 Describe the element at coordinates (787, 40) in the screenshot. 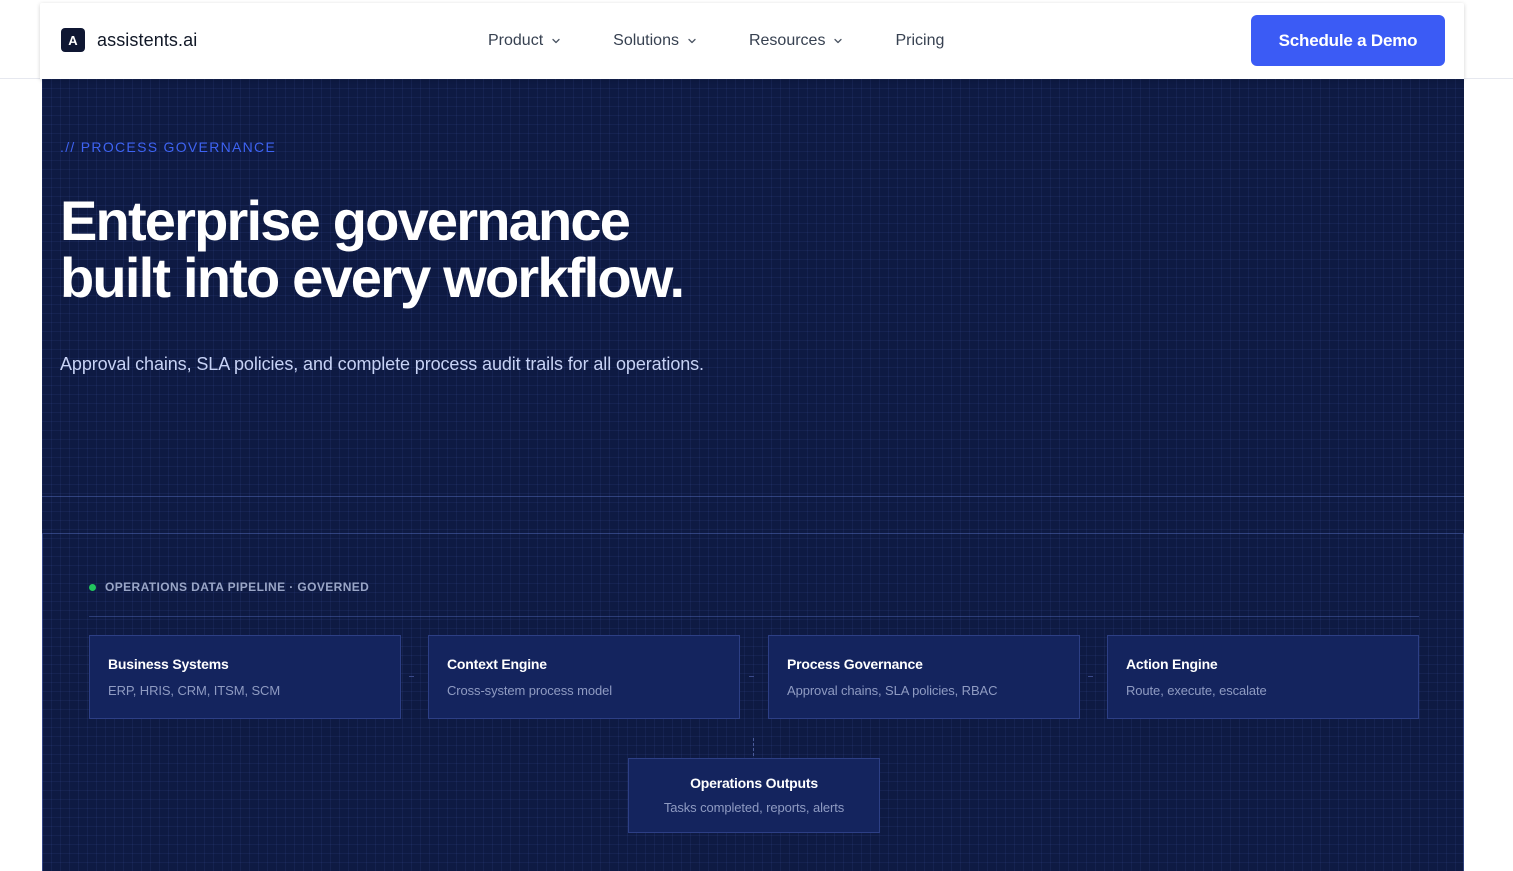

I see `nav-item-resources-label: Resources` at that location.